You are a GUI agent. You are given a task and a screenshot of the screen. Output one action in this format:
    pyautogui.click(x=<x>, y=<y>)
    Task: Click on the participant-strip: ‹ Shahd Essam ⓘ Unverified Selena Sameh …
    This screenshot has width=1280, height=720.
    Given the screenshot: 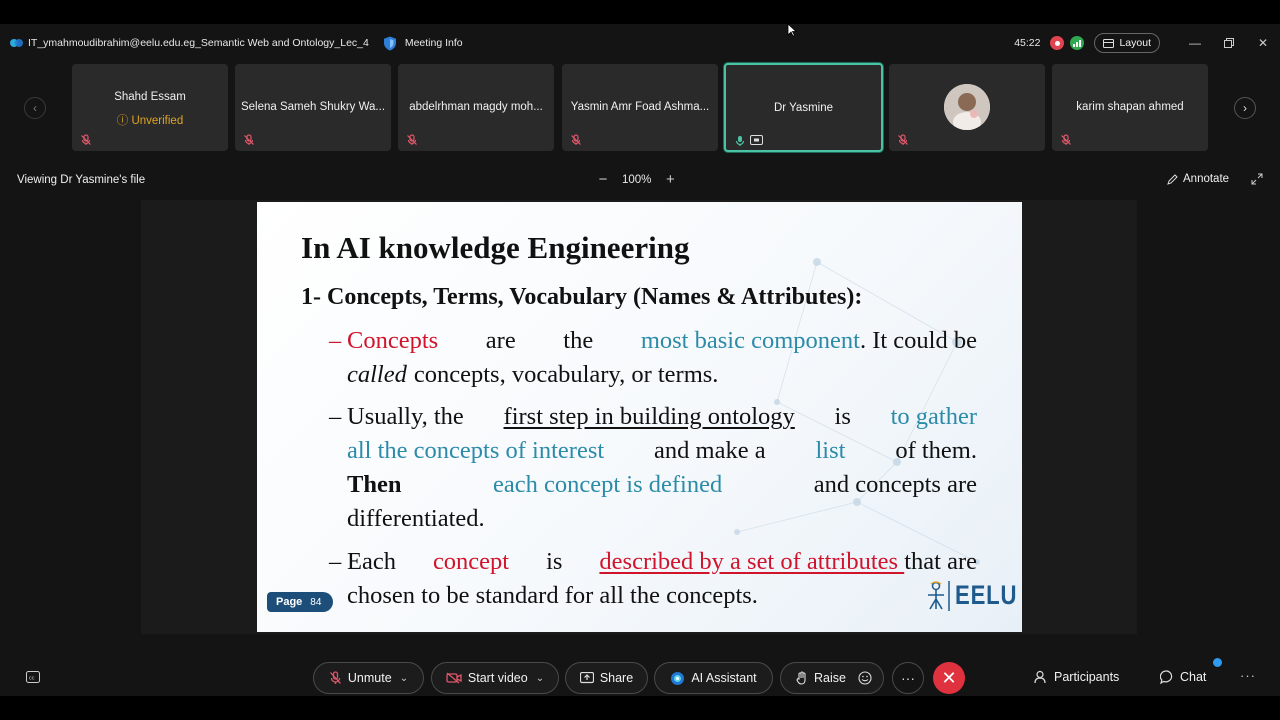 What is the action you would take?
    pyautogui.click(x=640, y=107)
    